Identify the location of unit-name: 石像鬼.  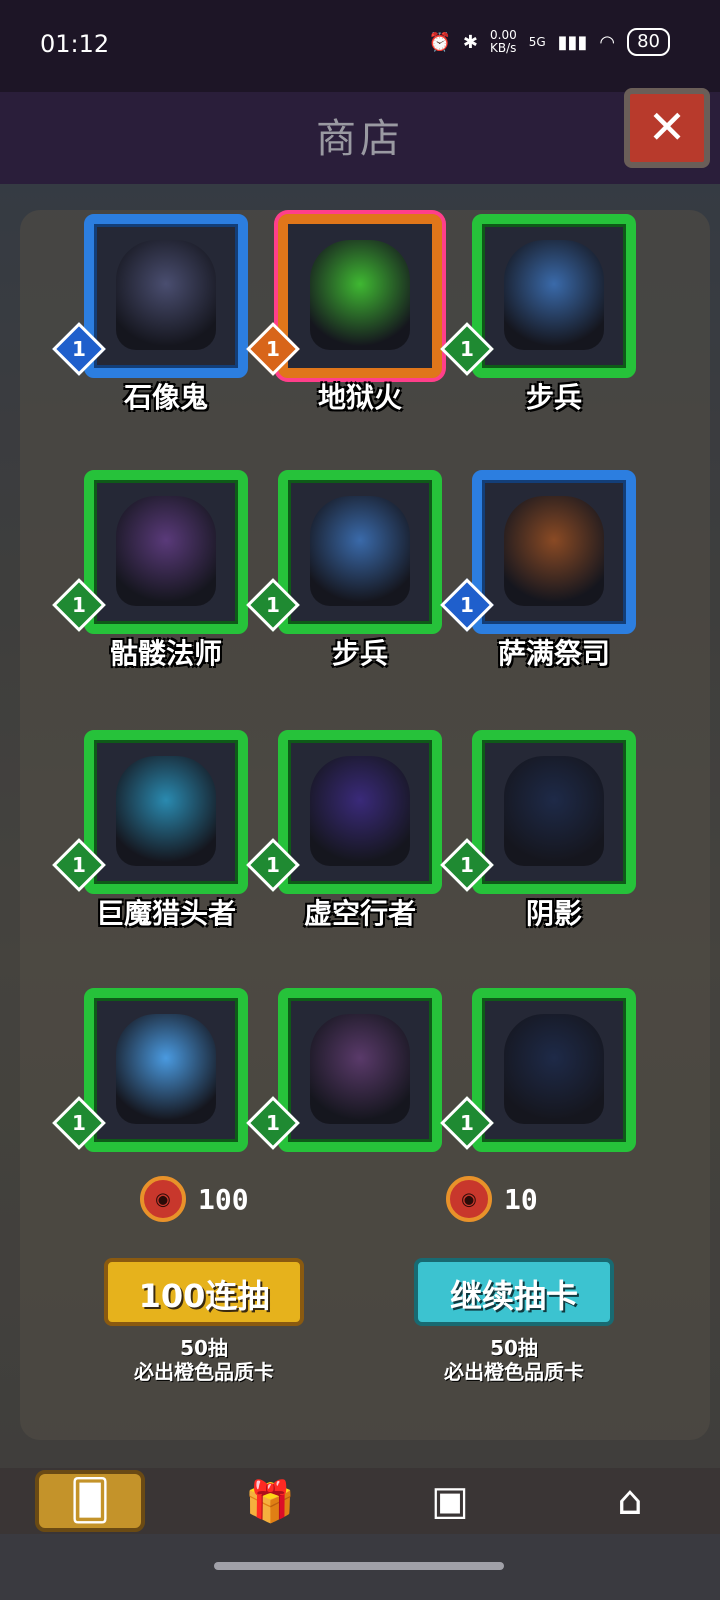
(165, 397).